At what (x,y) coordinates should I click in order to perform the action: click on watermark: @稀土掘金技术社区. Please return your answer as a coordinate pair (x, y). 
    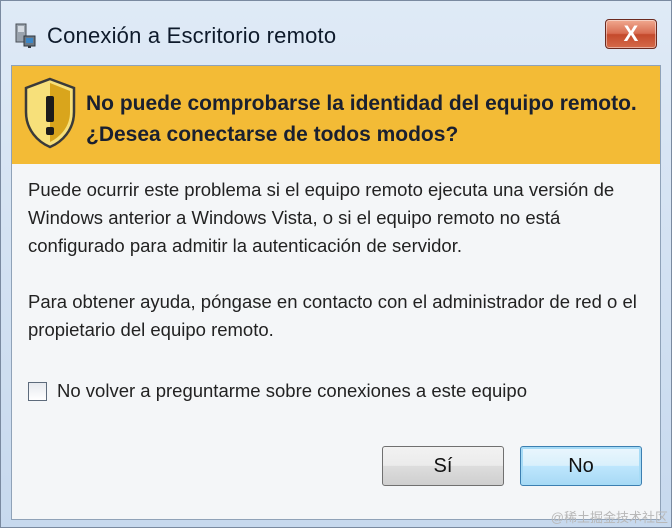
    Looking at the image, I should click on (609, 517).